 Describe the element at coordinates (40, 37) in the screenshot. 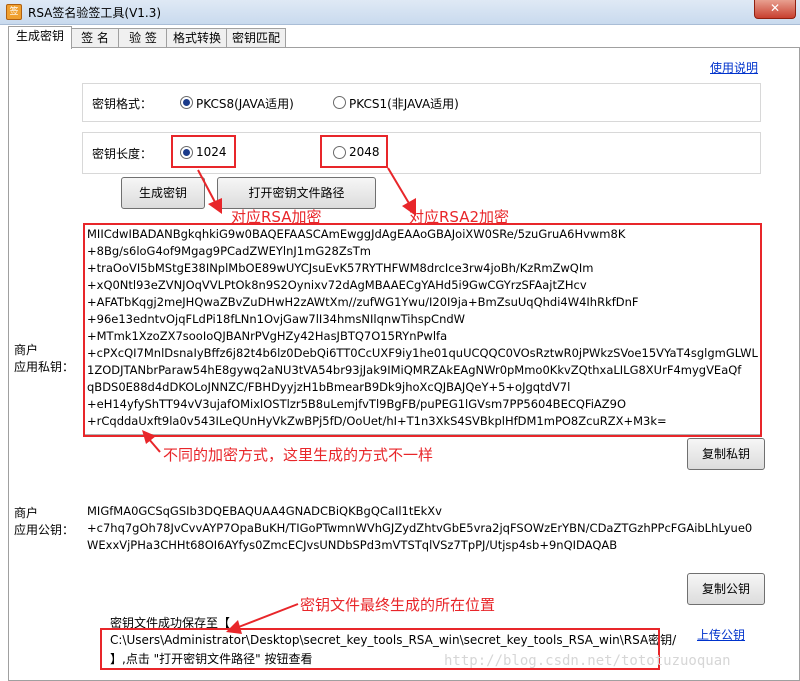

I see `tab-generate-key: 生成密钥` at that location.